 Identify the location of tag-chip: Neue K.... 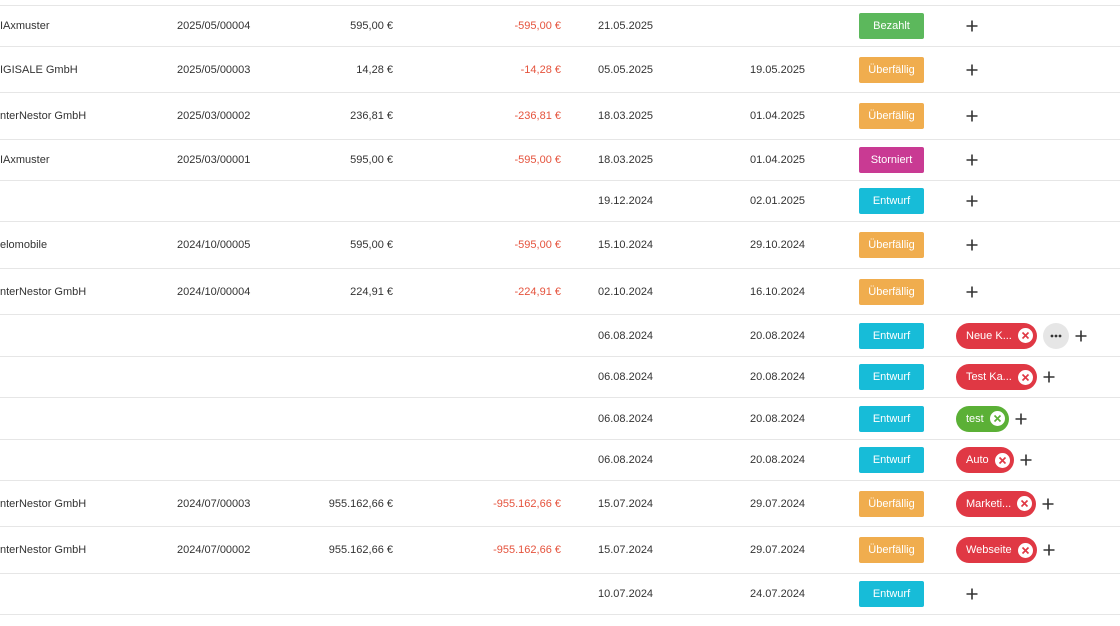
(996, 335).